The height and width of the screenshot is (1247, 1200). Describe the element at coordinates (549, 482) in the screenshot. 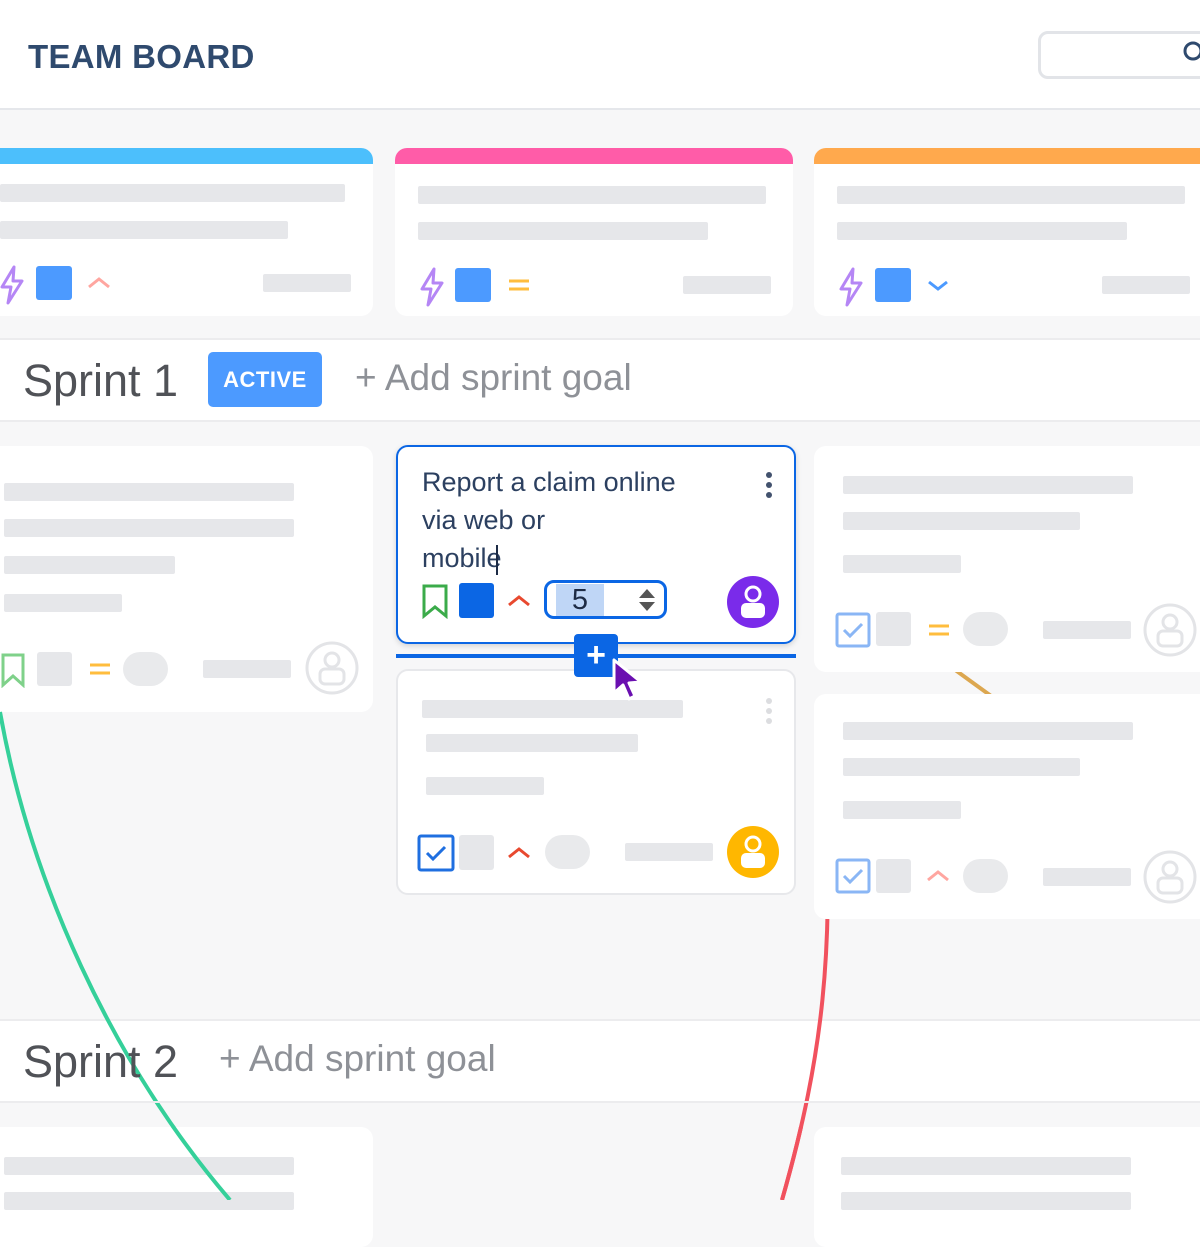

I see `card-summary-line-1: Report a claim online` at that location.